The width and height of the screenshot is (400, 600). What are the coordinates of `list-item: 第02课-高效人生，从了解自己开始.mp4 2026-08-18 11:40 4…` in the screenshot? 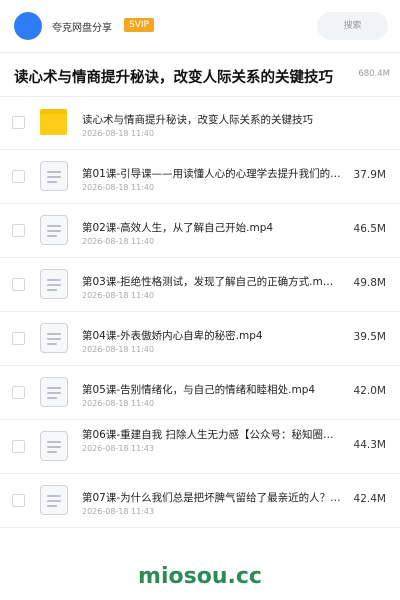 It's located at (200, 231).